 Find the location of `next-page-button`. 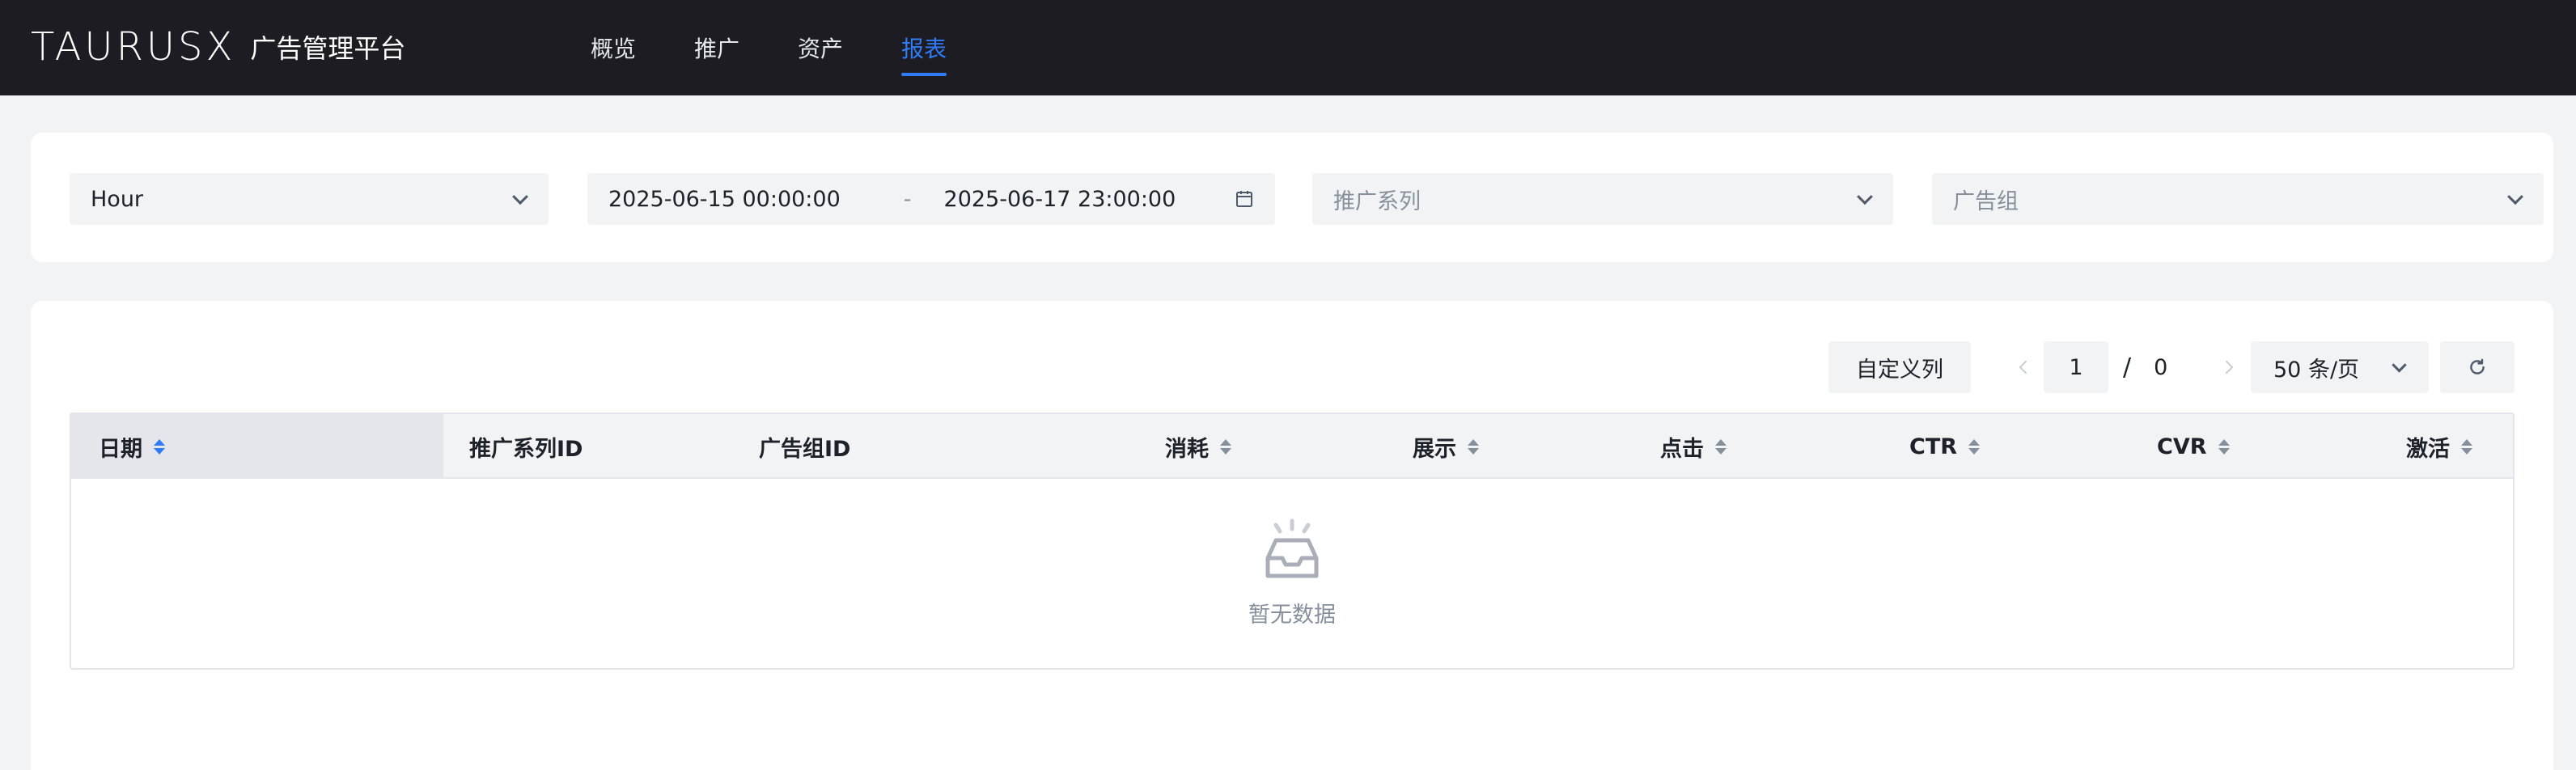

next-page-button is located at coordinates (2226, 367).